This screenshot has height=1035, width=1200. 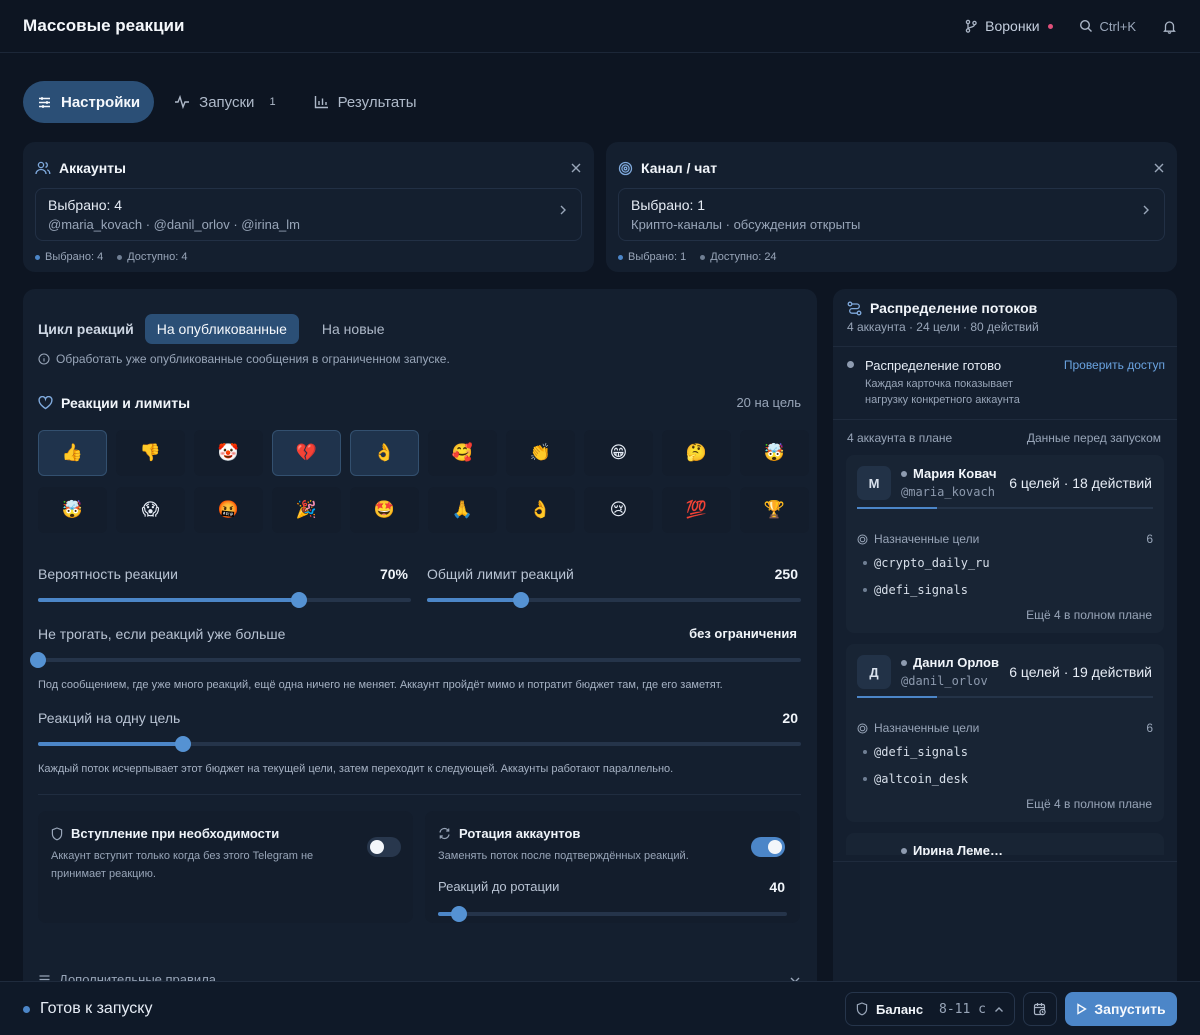 What do you see at coordinates (696, 453) in the screenshot?
I see `emoji-reaction-button: 🤔` at bounding box center [696, 453].